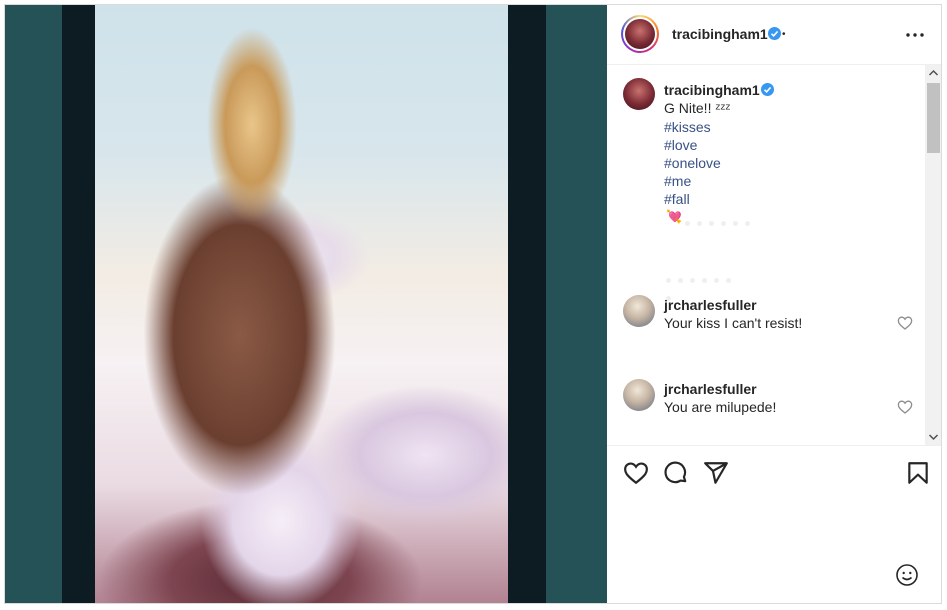  Describe the element at coordinates (774, 476) in the screenshot. I see `action-bar` at that location.